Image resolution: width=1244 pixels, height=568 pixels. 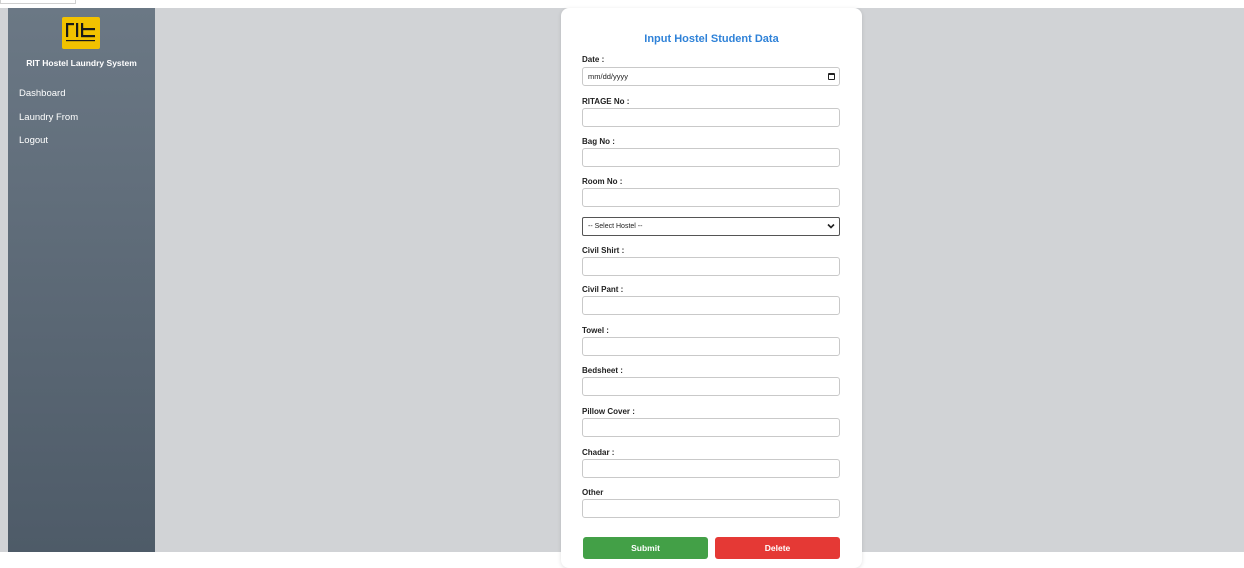 What do you see at coordinates (711, 346) in the screenshot?
I see `towel-input` at bounding box center [711, 346].